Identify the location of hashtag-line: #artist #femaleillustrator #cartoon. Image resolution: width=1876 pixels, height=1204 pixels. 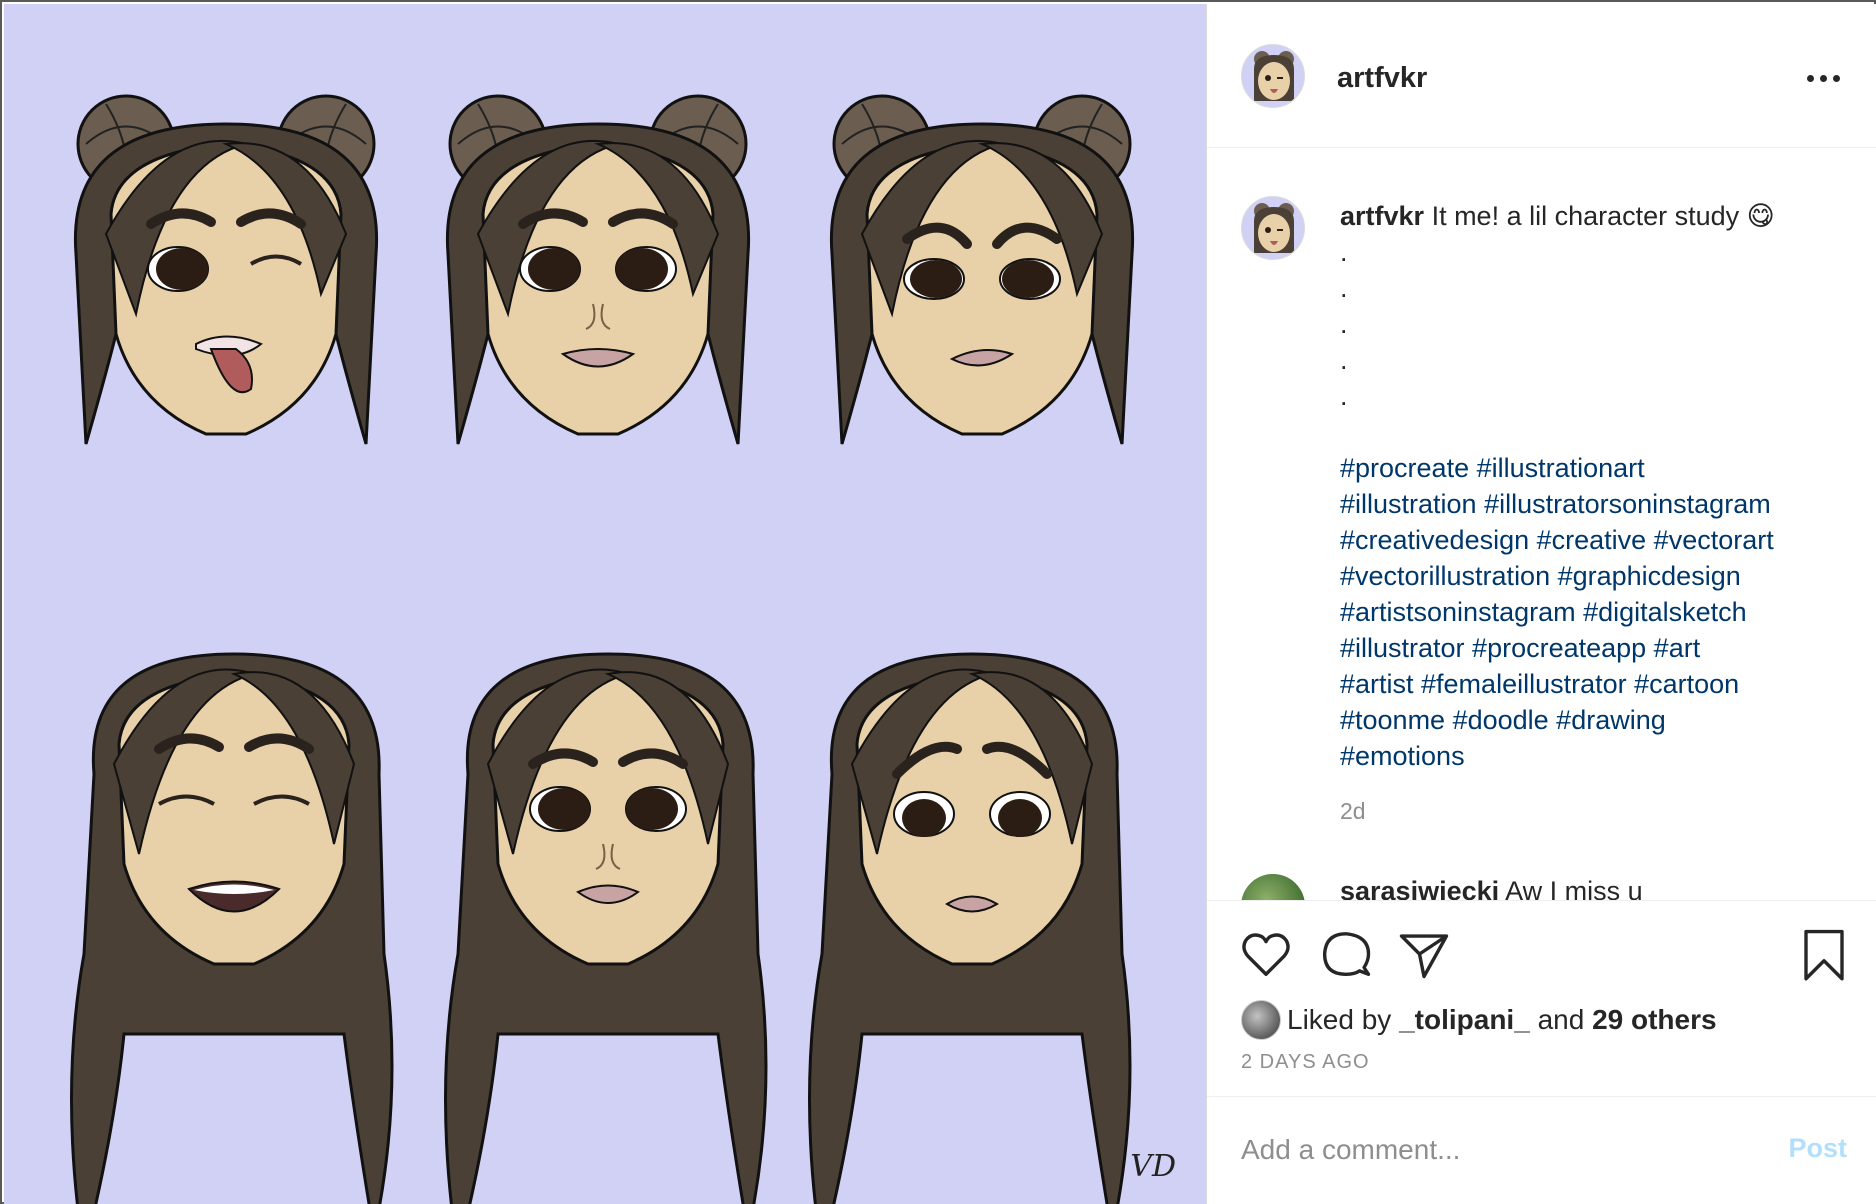
(1539, 684).